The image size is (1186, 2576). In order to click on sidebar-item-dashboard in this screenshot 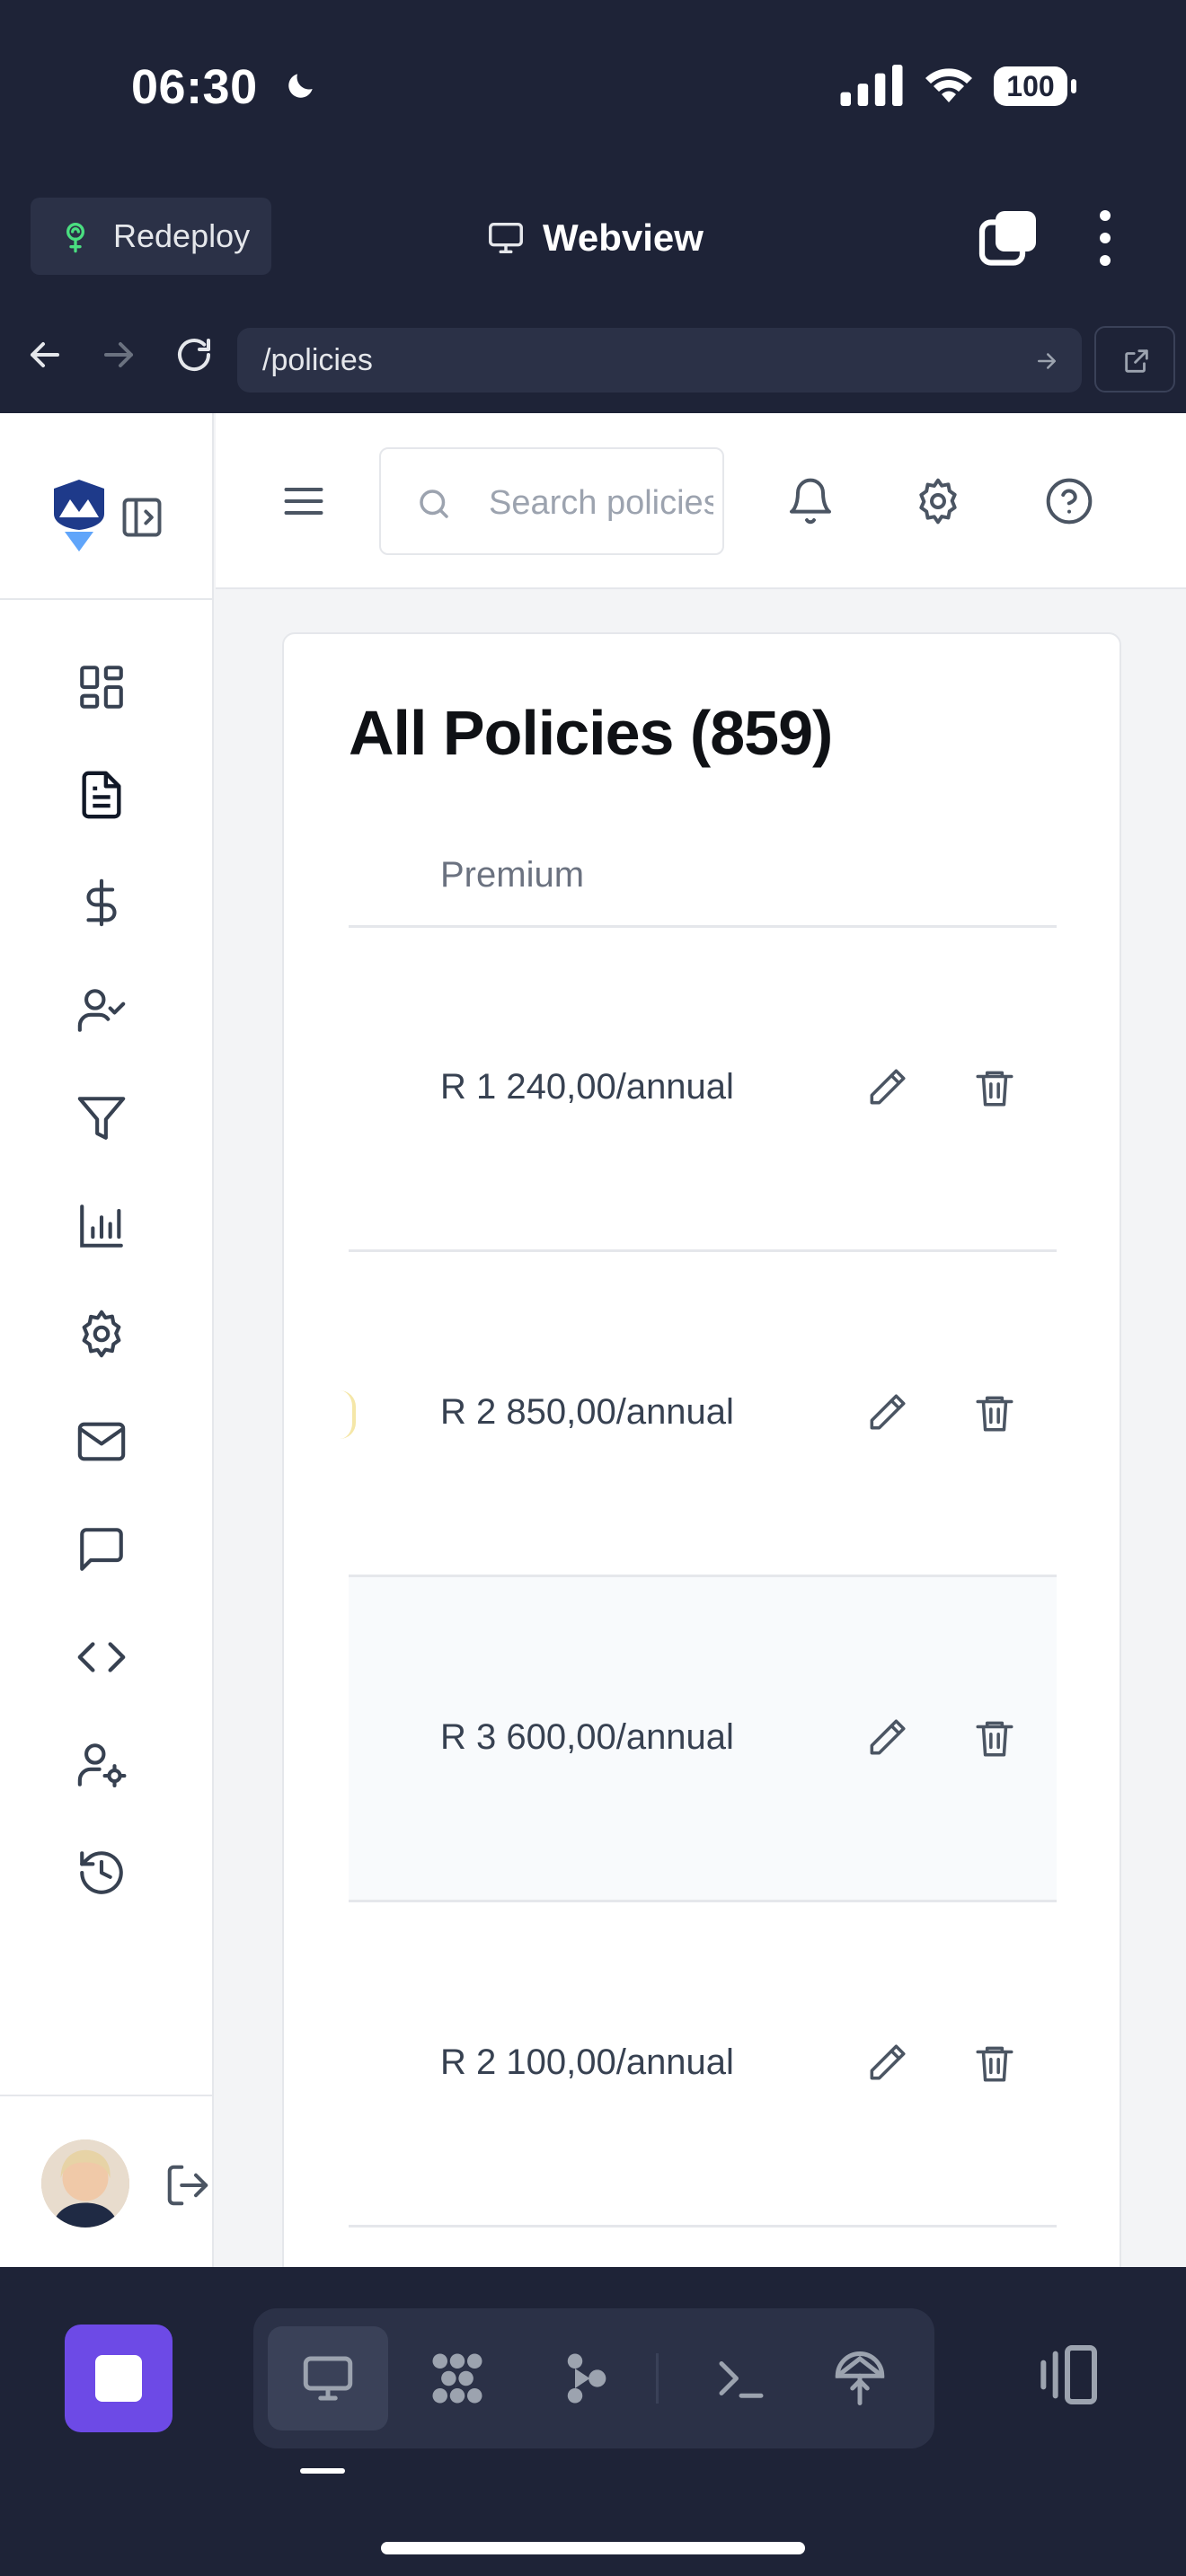, I will do `click(101, 687)`.